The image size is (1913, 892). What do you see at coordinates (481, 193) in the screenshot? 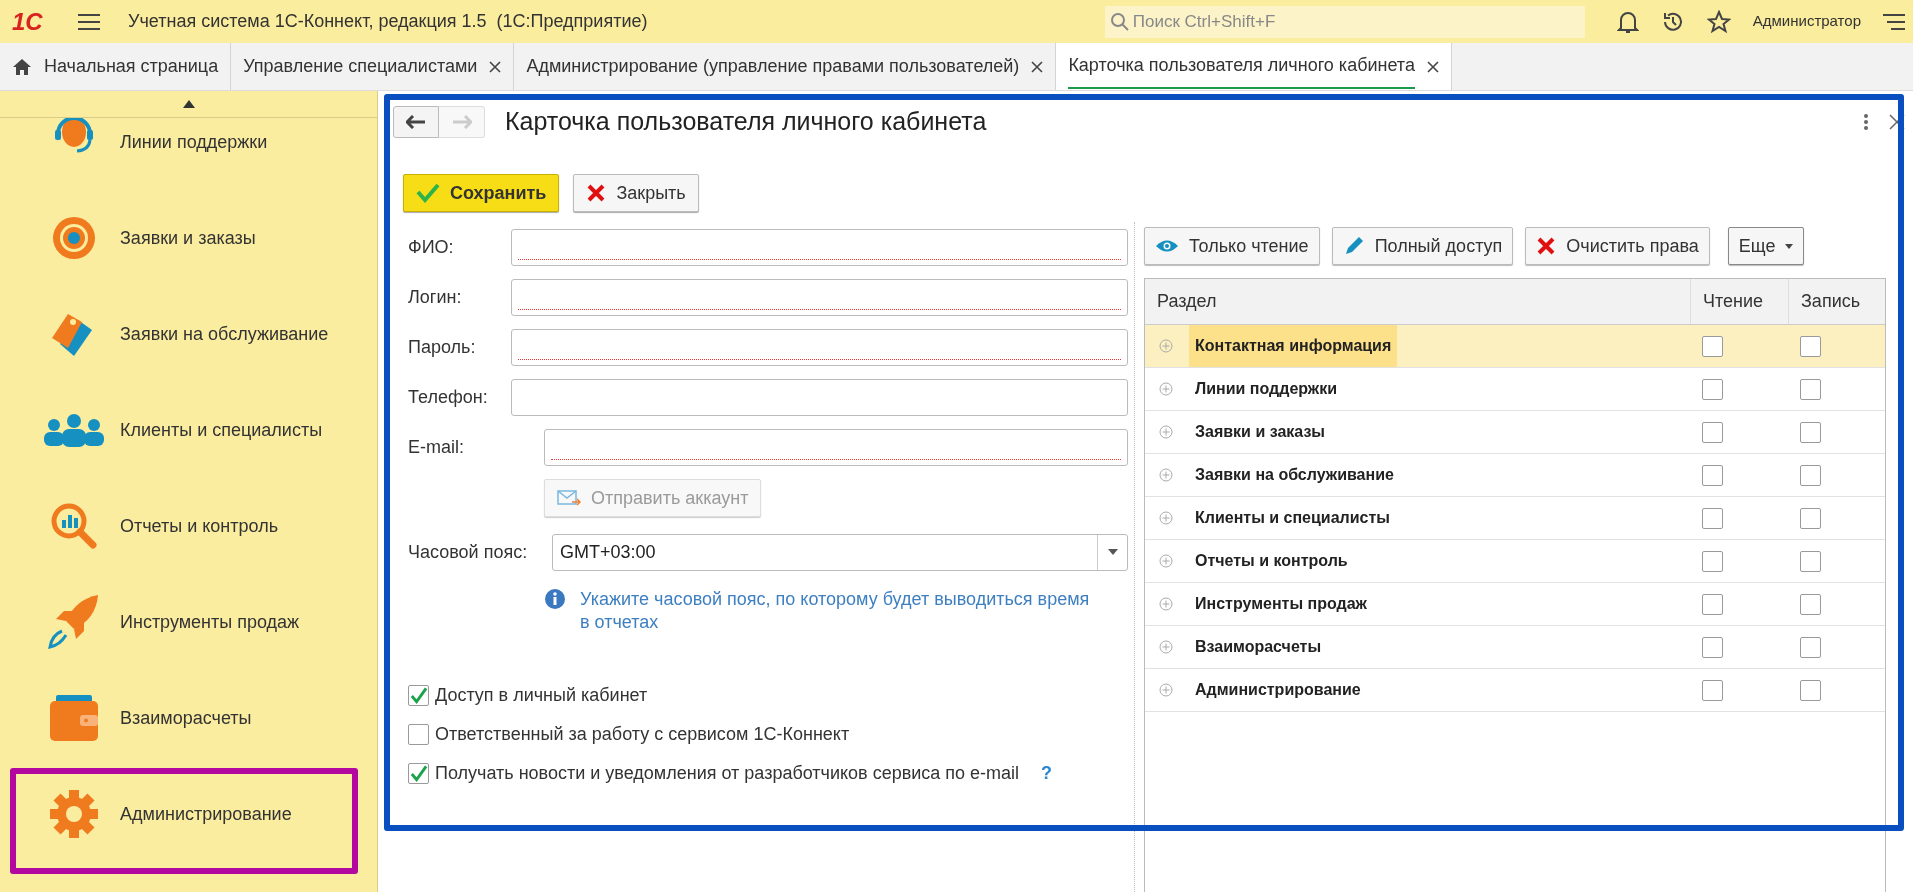
I see `save-button: Сохранить` at bounding box center [481, 193].